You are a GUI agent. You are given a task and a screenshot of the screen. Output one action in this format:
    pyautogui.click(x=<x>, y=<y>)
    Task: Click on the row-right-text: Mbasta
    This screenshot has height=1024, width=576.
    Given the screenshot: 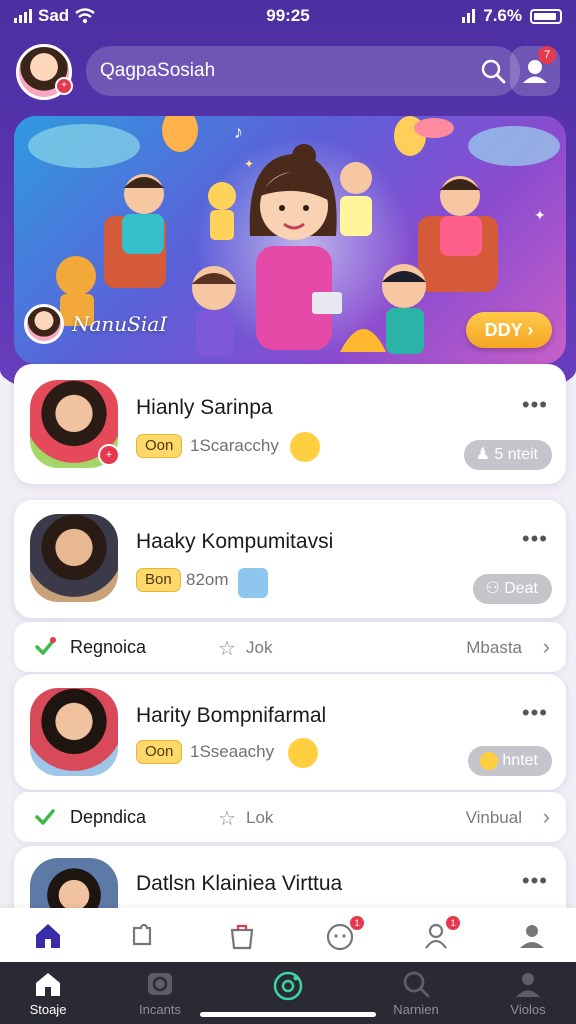 What is the action you would take?
    pyautogui.click(x=494, y=647)
    